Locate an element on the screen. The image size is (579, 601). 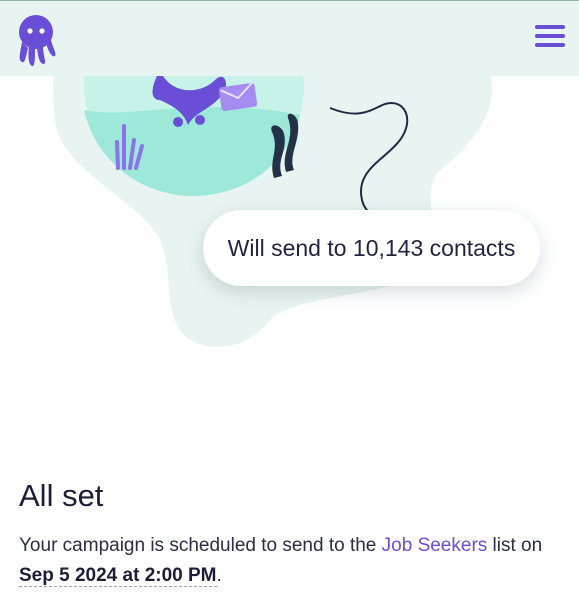
top-navigation-bar is located at coordinates (289, 38).